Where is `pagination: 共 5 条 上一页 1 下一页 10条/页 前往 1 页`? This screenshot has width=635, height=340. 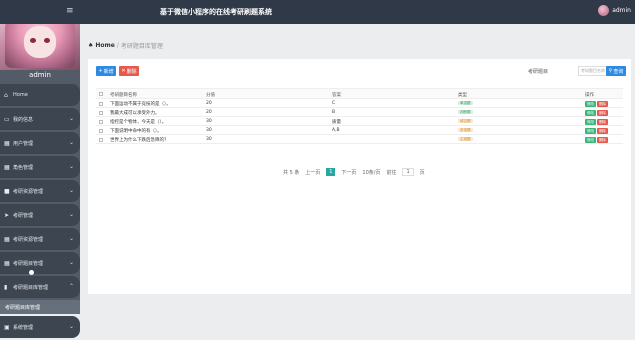 pagination: 共 5 条 上一页 1 下一页 10条/页 前往 1 页 is located at coordinates (354, 172).